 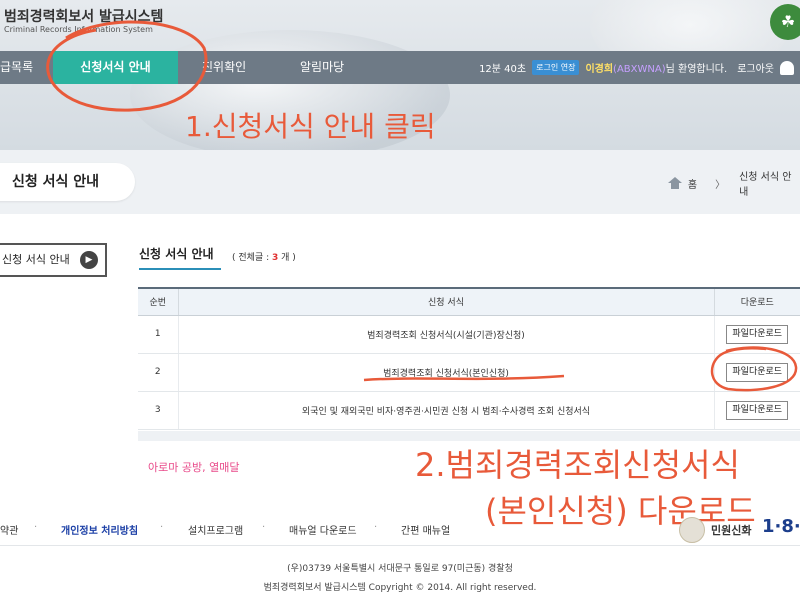 I want to click on annotation-circle-nav, so click(x=127, y=66).